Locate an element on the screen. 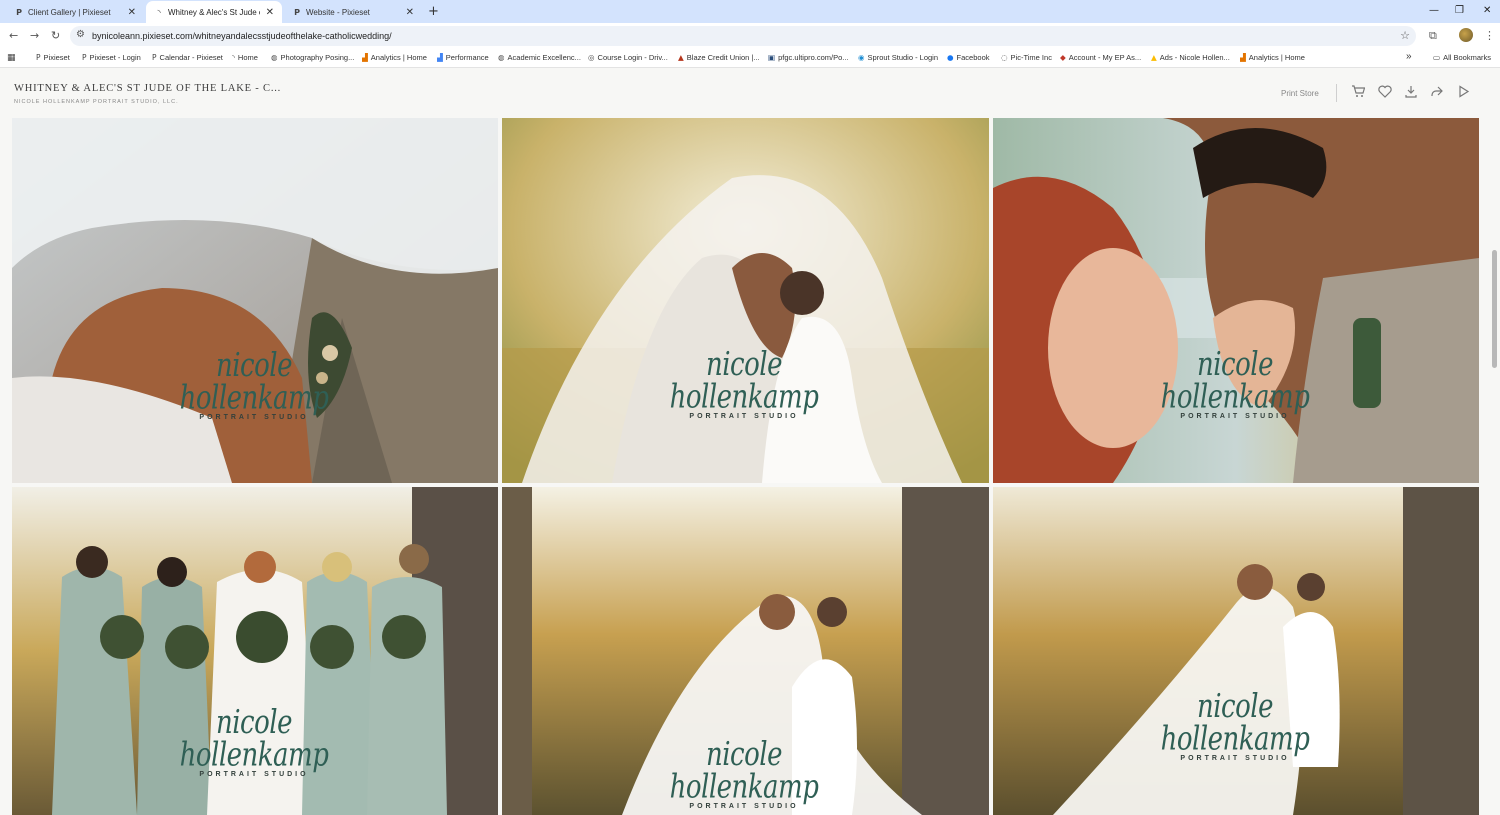 The height and width of the screenshot is (815, 1500). all-bookmarks-button: ▭ All Bookmarks is located at coordinates (1462, 57).